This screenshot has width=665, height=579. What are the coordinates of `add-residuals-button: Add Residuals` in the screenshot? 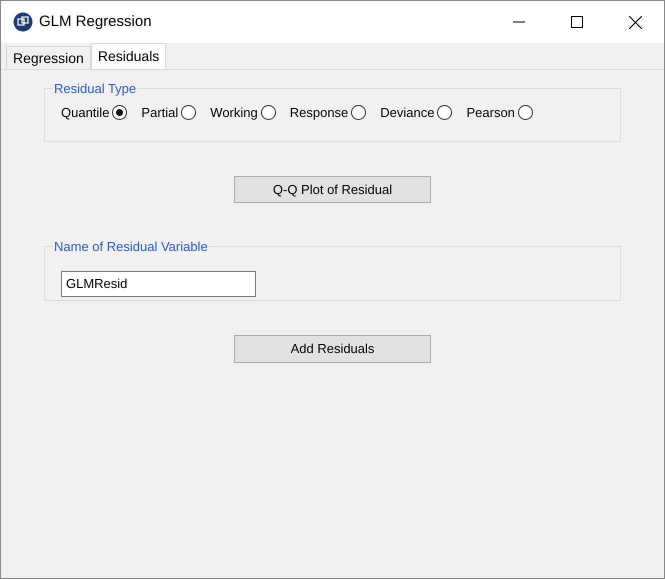 It's located at (332, 349).